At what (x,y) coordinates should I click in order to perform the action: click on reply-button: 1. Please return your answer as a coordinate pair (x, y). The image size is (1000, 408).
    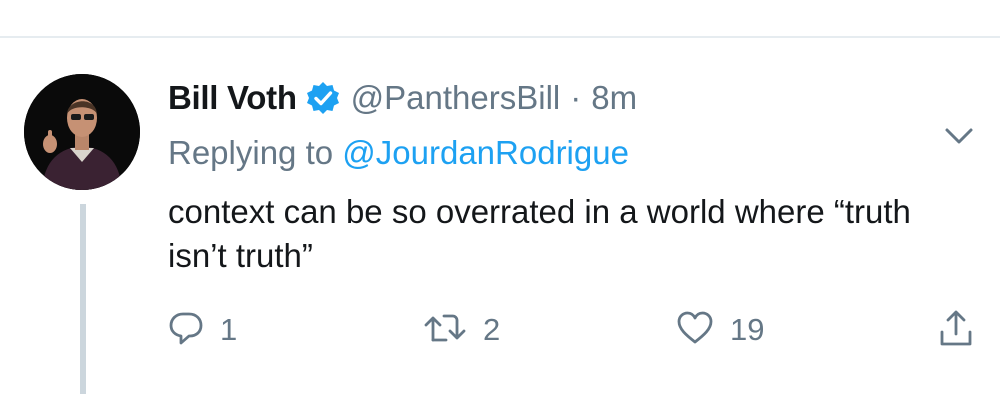
    Looking at the image, I should click on (202, 330).